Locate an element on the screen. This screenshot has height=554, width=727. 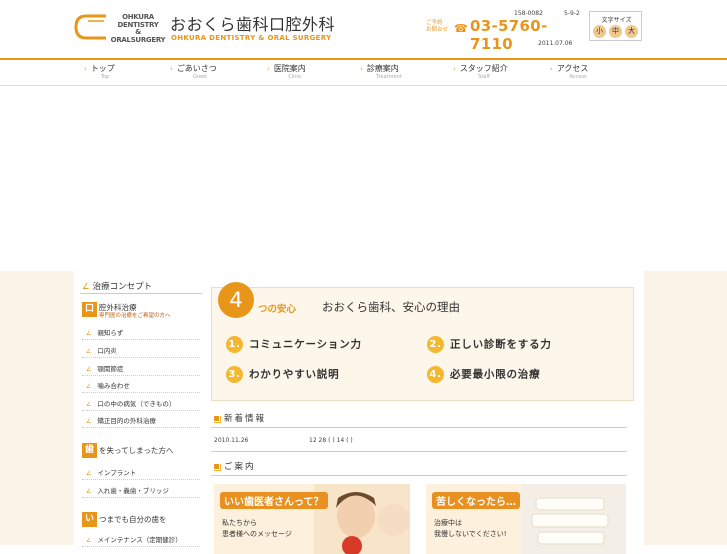
feature-heading: おおくら歯科、安心の理由 is located at coordinates (391, 307).